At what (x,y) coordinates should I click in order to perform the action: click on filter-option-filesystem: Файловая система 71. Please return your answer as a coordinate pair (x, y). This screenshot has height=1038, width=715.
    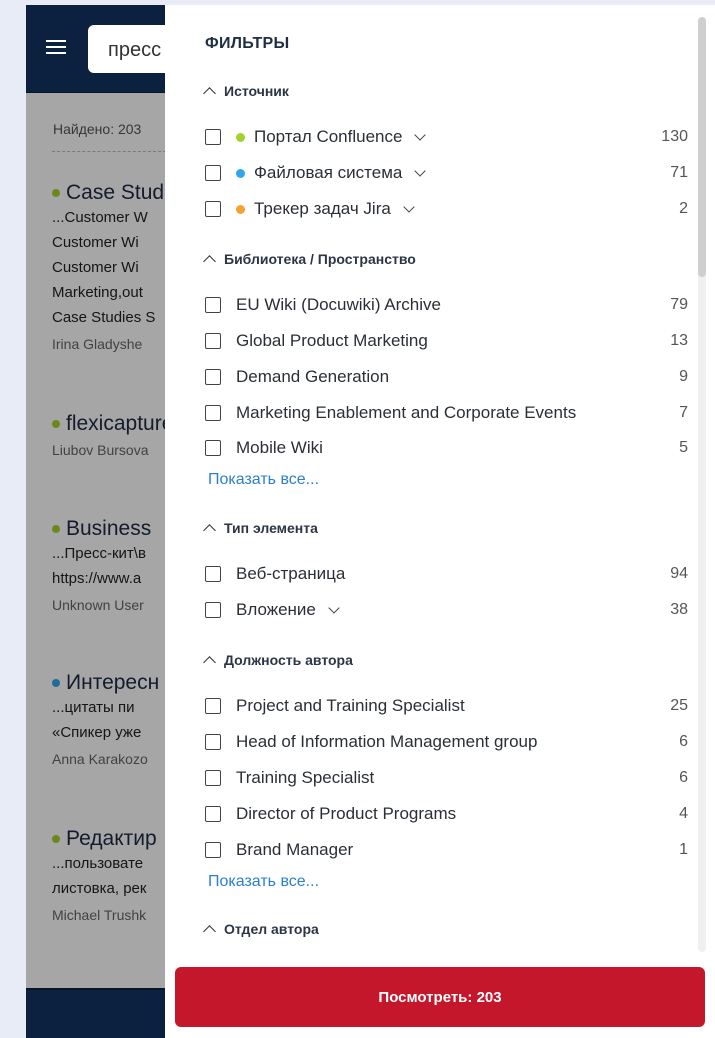
    Looking at the image, I should click on (446, 173).